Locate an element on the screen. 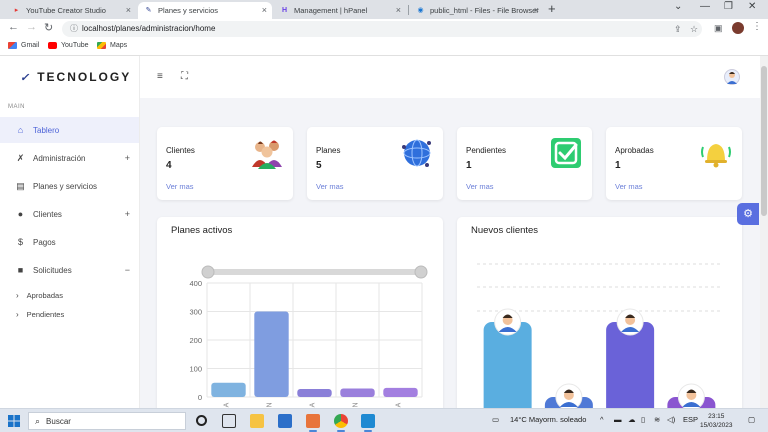  taskbar-search: ⌕ Buscar is located at coordinates (107, 421).